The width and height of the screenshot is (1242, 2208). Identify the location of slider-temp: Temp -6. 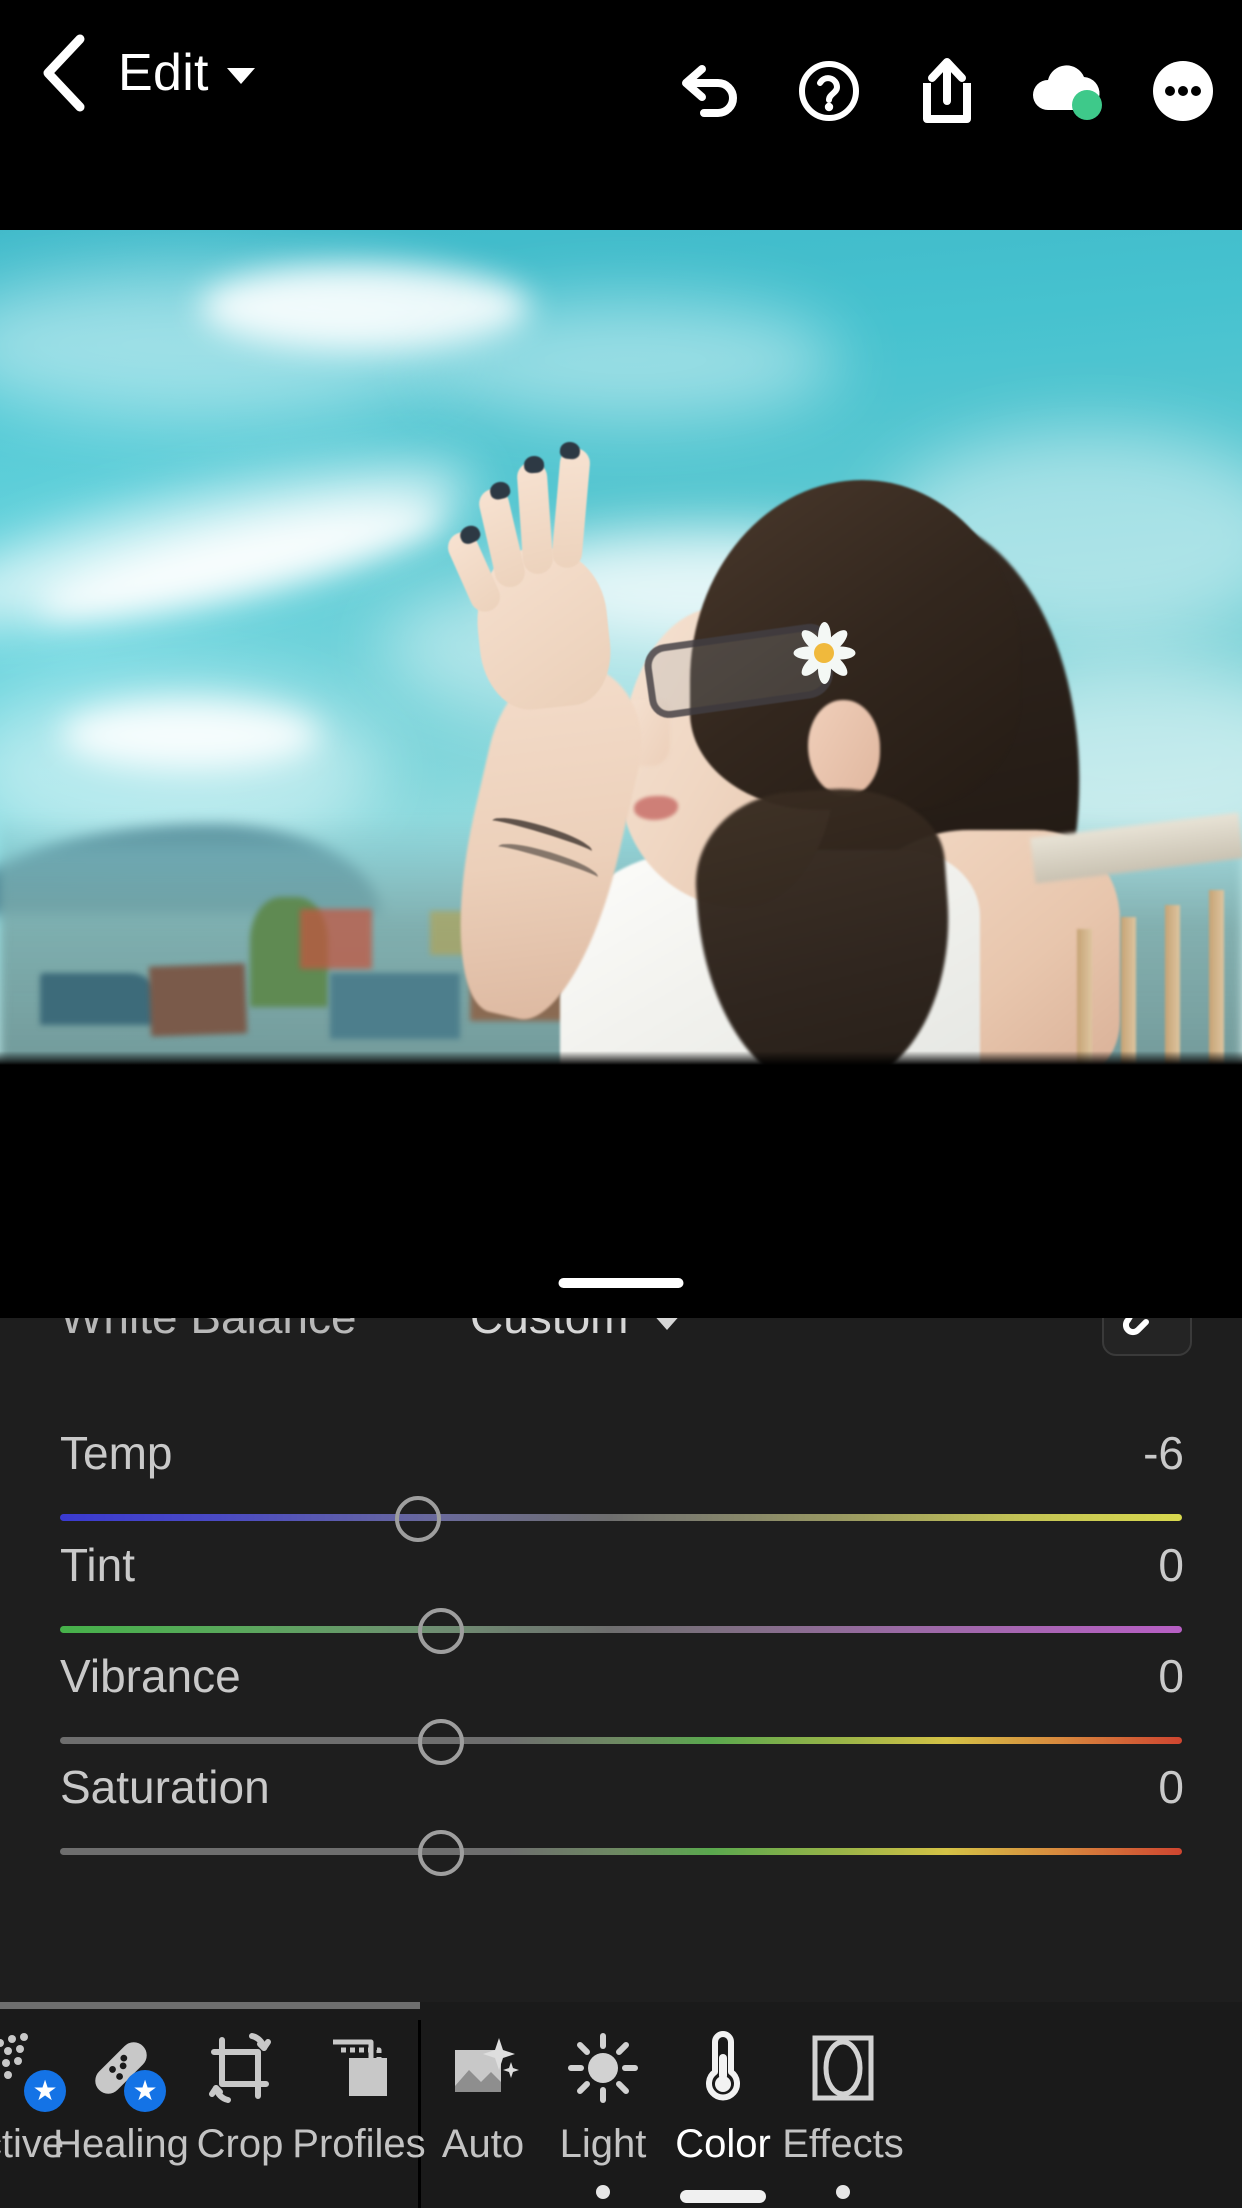
(621, 1484).